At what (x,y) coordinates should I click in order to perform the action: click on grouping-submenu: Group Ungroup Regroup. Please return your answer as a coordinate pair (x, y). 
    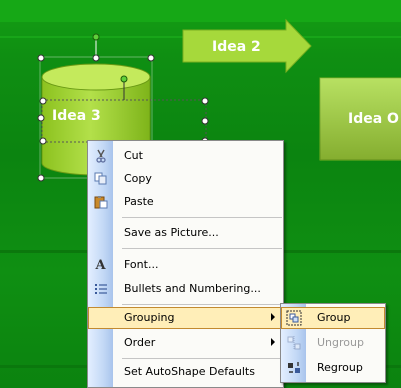
    Looking at the image, I should click on (333, 343).